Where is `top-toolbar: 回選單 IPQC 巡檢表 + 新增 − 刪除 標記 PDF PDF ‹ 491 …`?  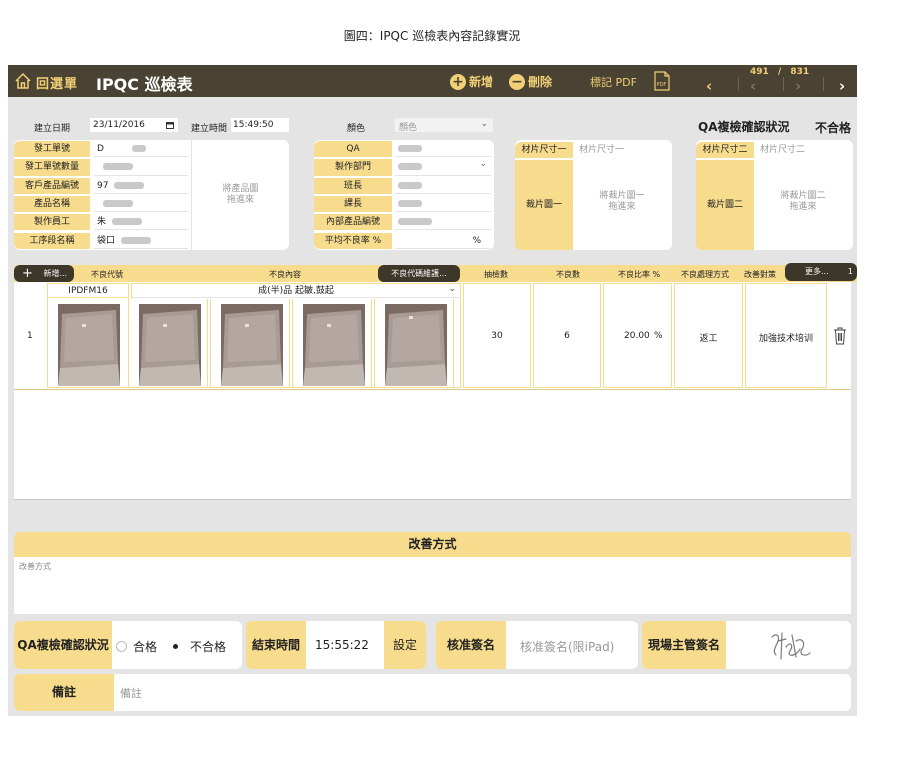 top-toolbar: 回選單 IPQC 巡檢表 + 新增 − 刪除 標記 PDF PDF ‹ 491 … is located at coordinates (432, 81).